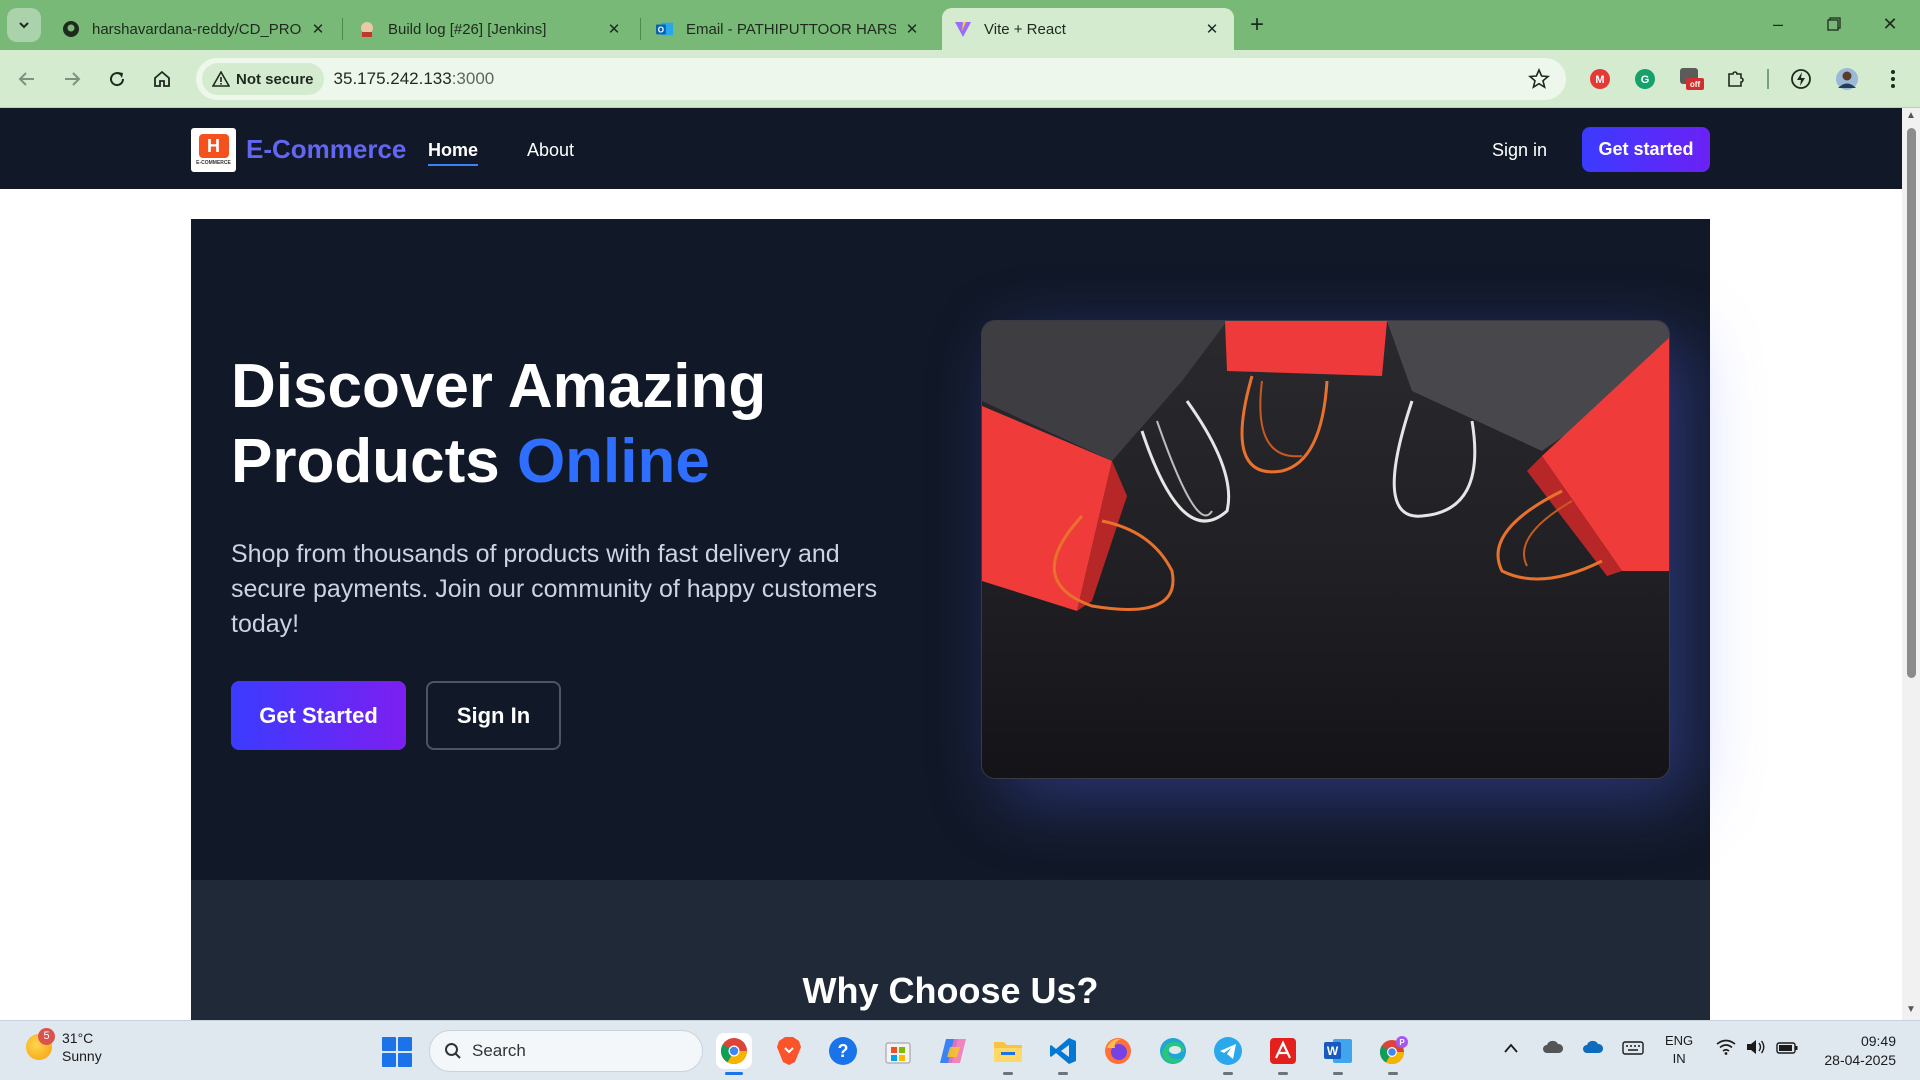 The image size is (1920, 1080). I want to click on search-placeholder: Search, so click(499, 1050).